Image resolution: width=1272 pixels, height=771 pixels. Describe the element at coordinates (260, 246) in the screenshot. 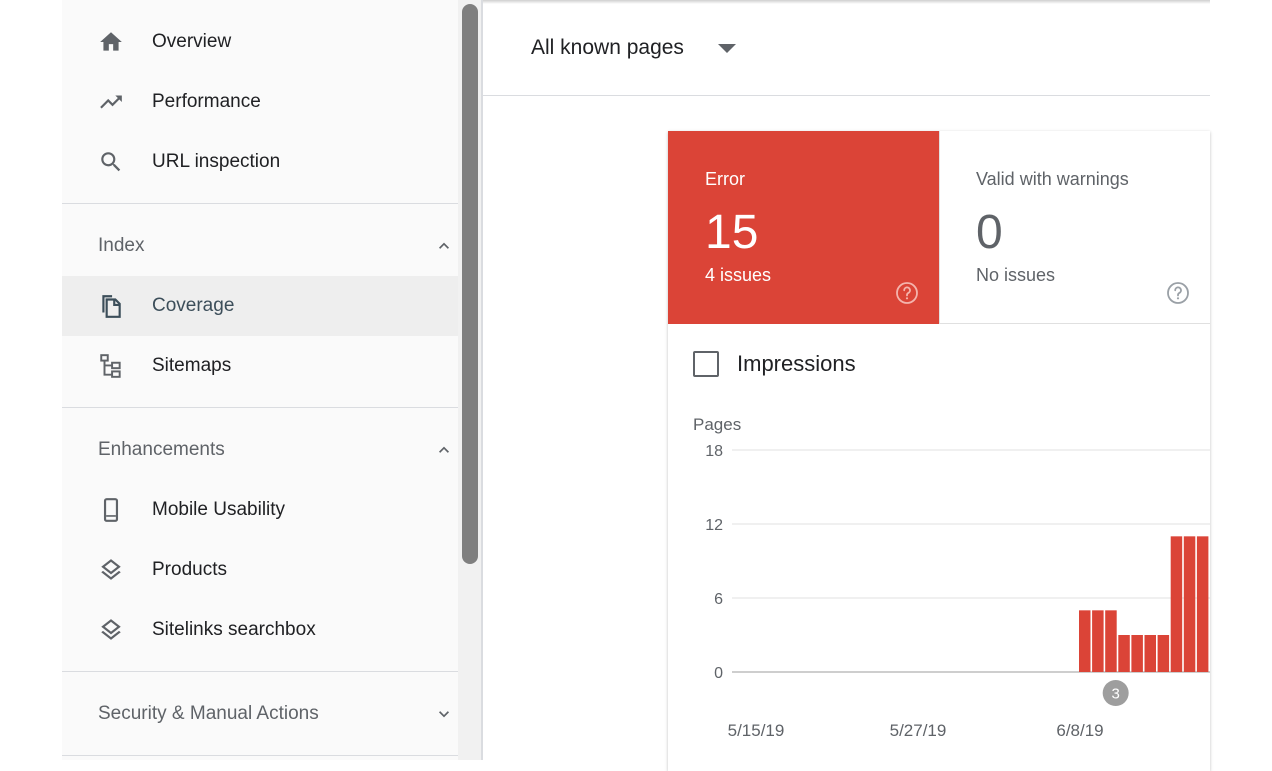

I see `section-header-index: Index` at that location.